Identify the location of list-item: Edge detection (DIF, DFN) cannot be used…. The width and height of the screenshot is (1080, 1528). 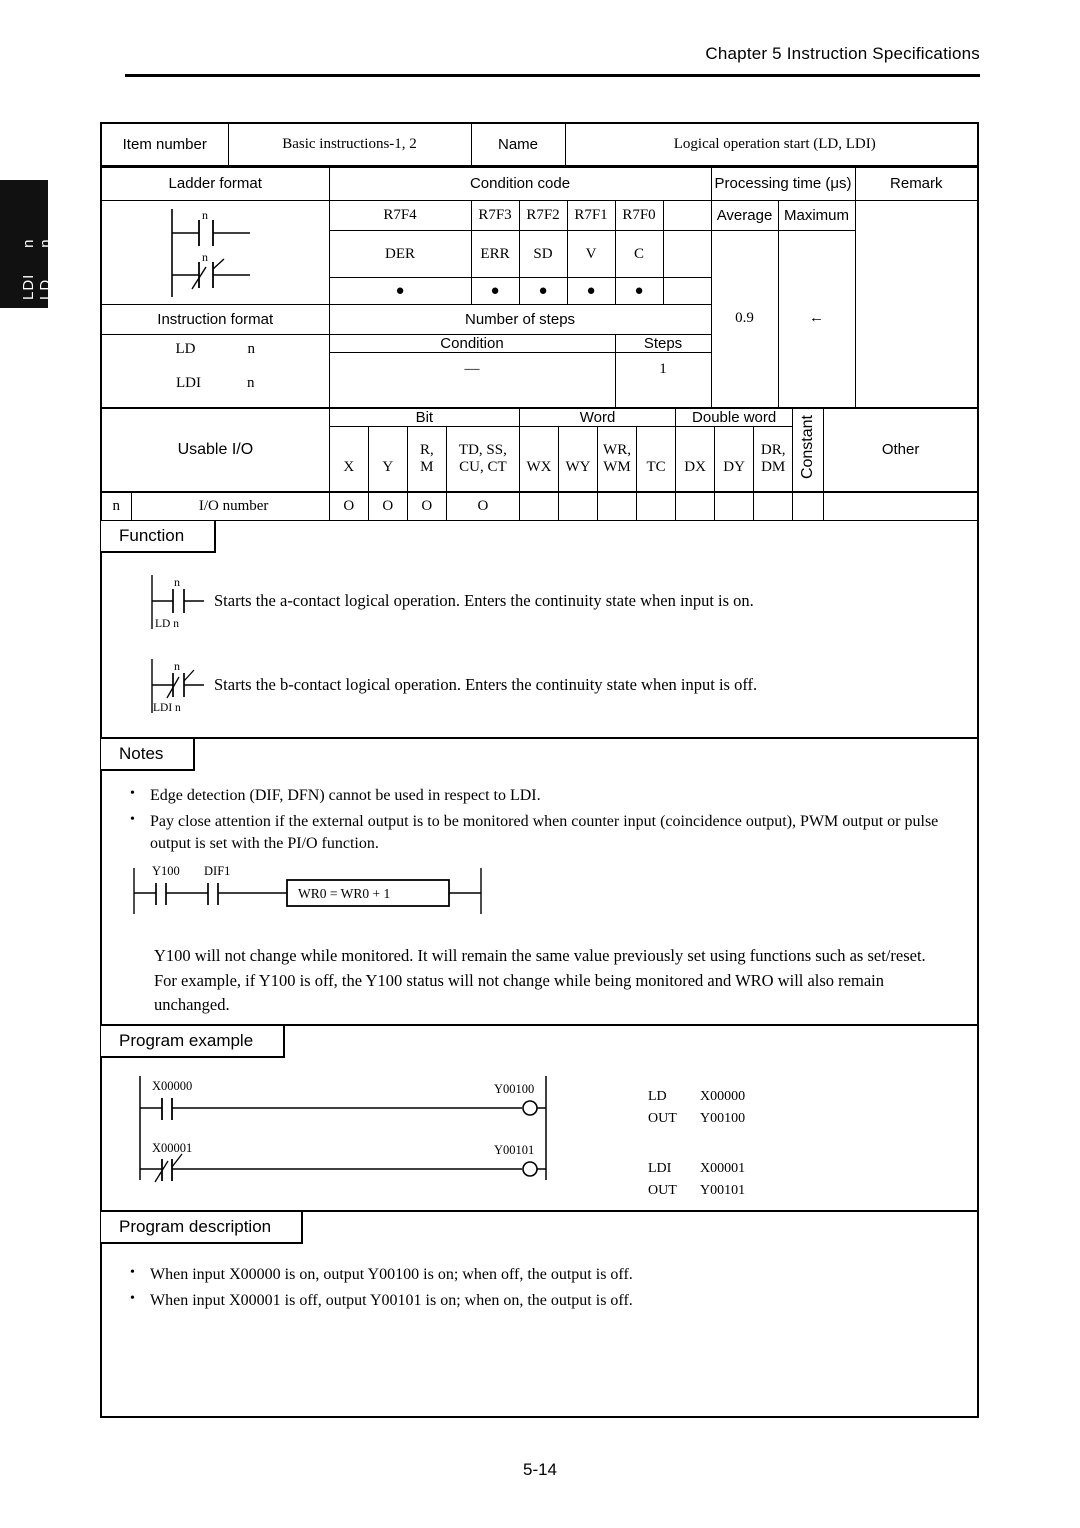
(539, 795).